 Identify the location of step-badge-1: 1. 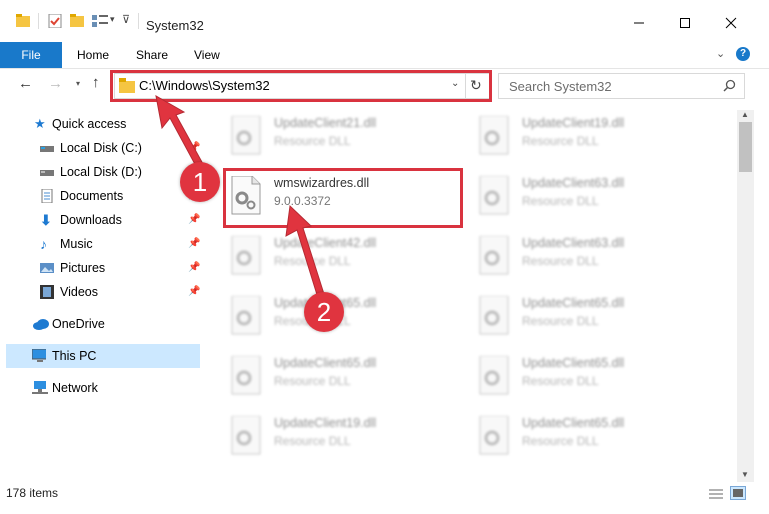
(200, 182).